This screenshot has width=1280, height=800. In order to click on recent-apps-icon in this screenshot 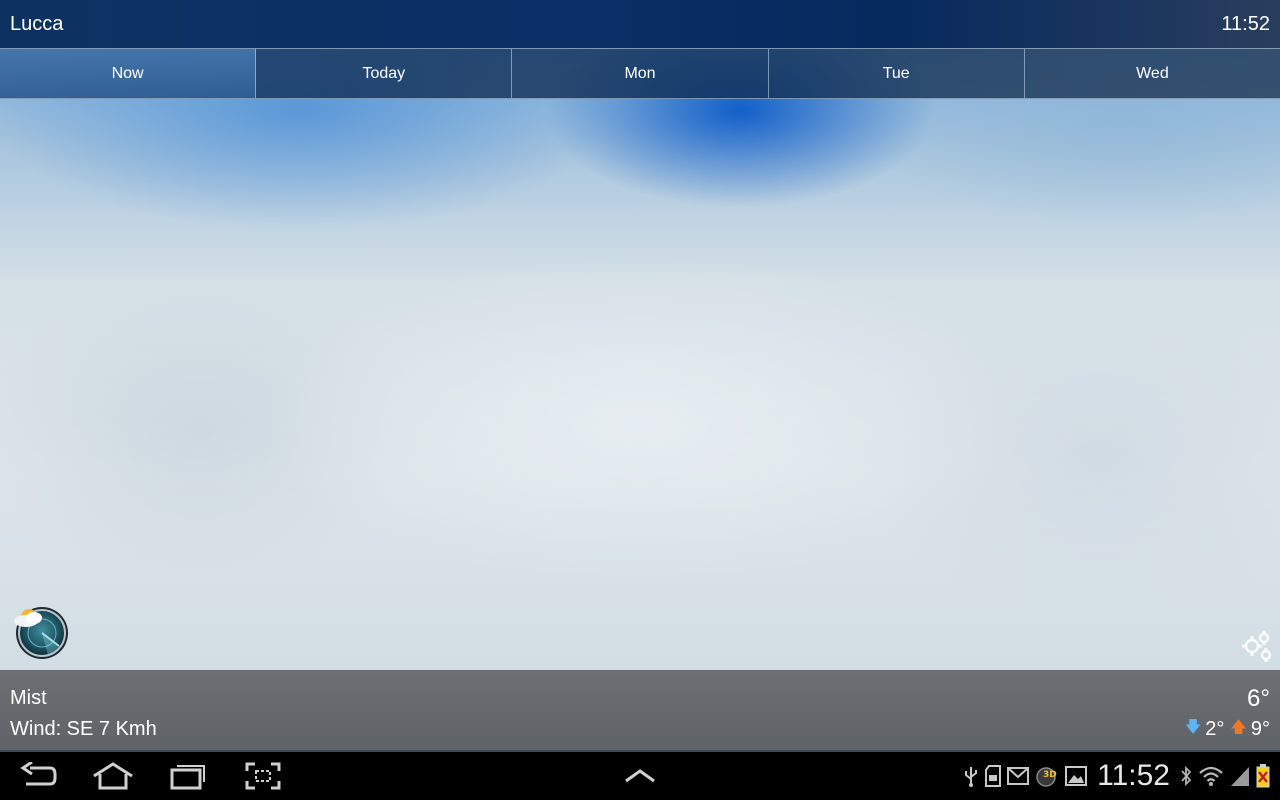, I will do `click(187, 777)`.